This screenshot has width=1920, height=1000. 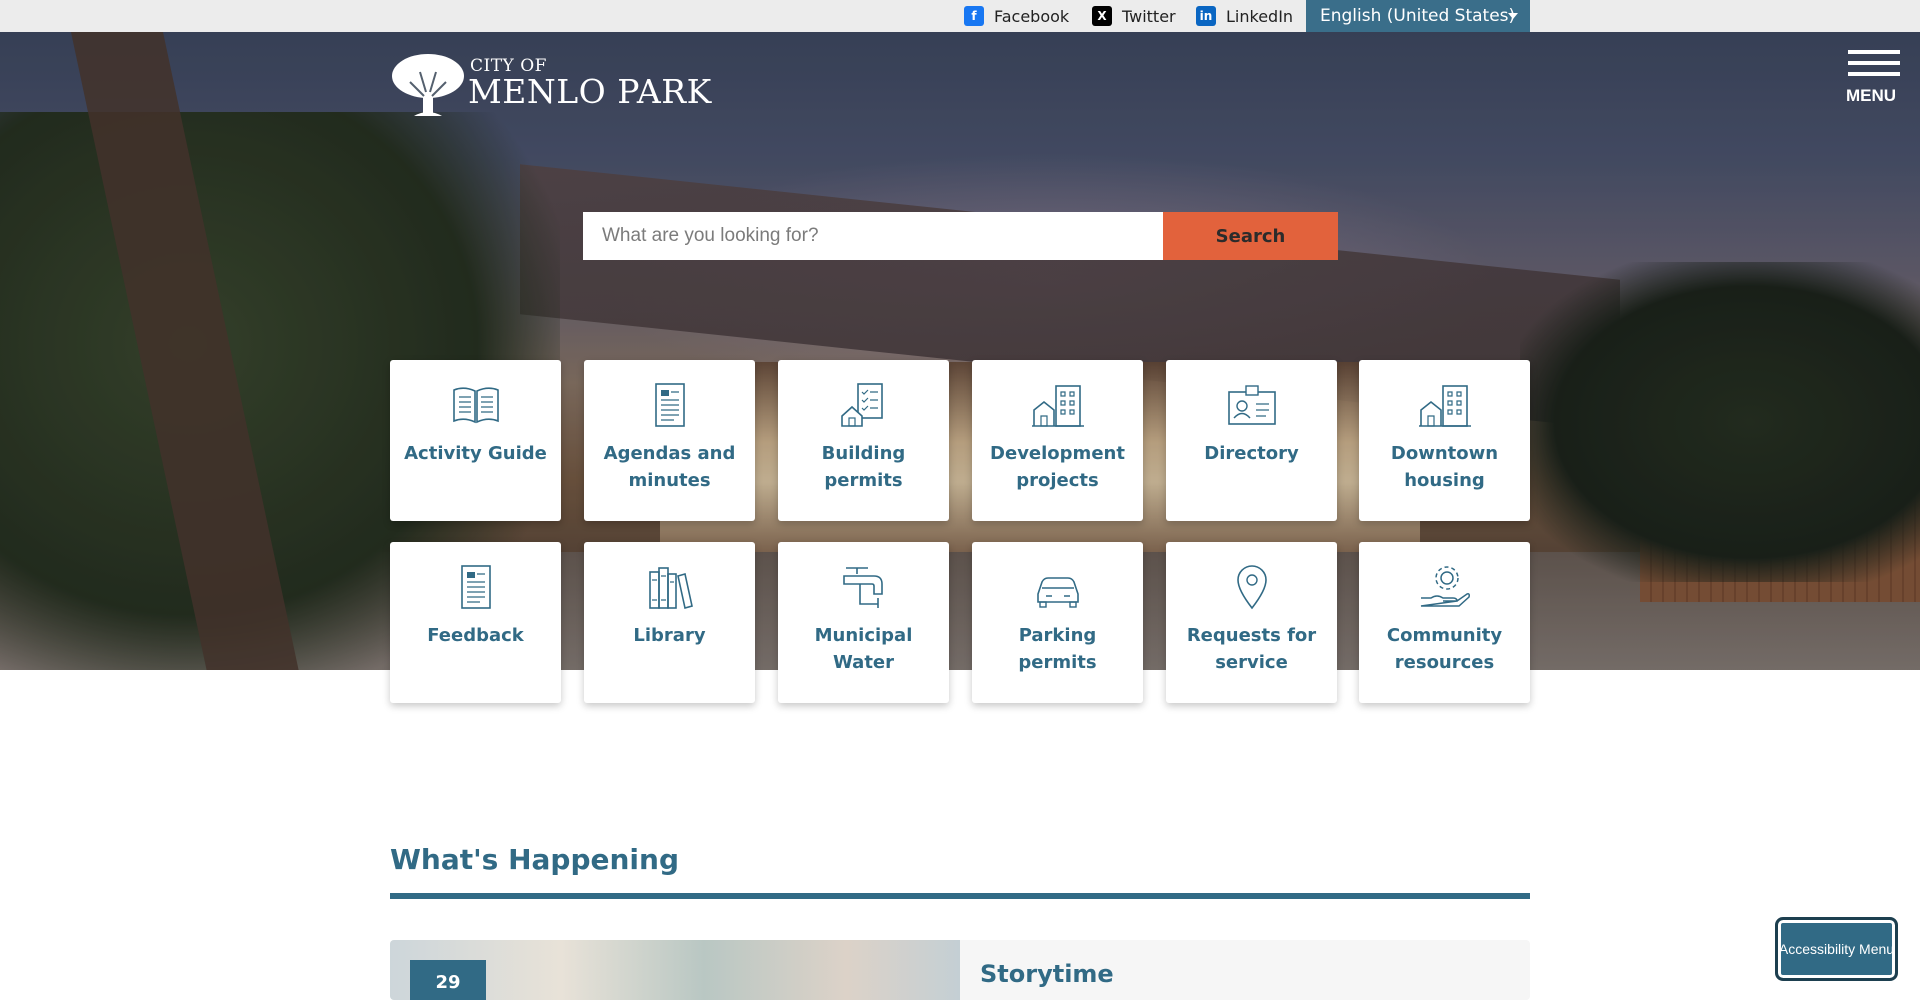 What do you see at coordinates (475, 440) in the screenshot?
I see `tile-activity-guide: Activity Guide` at bounding box center [475, 440].